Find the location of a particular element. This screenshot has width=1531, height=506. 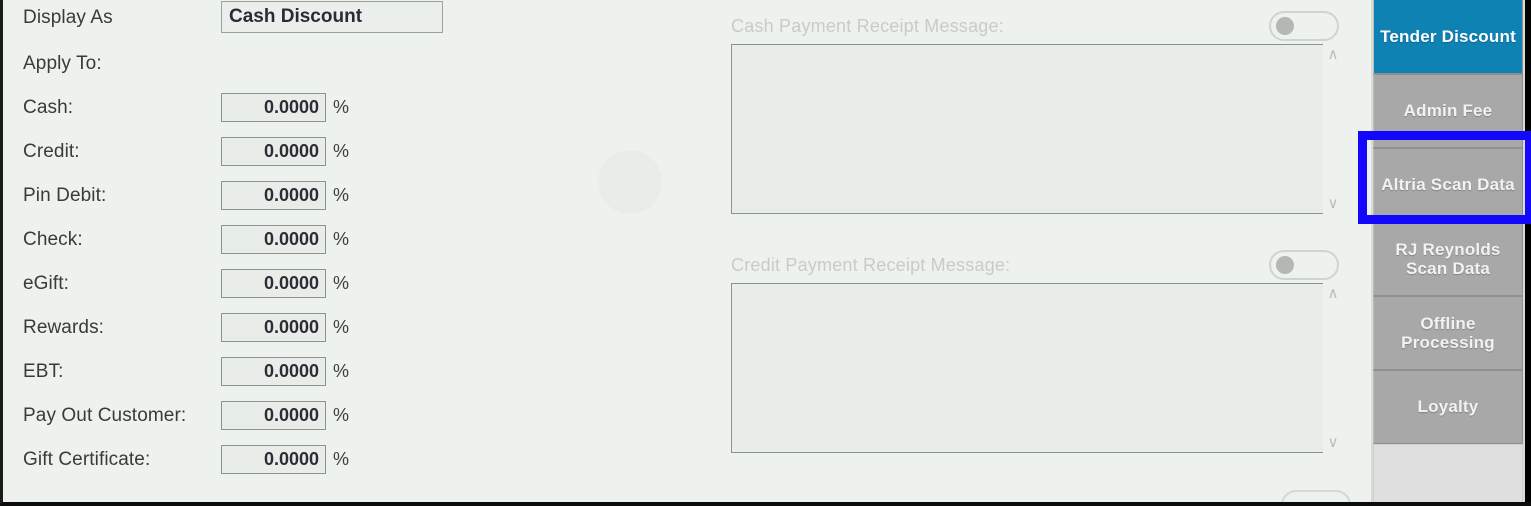

credit-receipt-message-label: Credit Payment Receipt Message: is located at coordinates (871, 264).